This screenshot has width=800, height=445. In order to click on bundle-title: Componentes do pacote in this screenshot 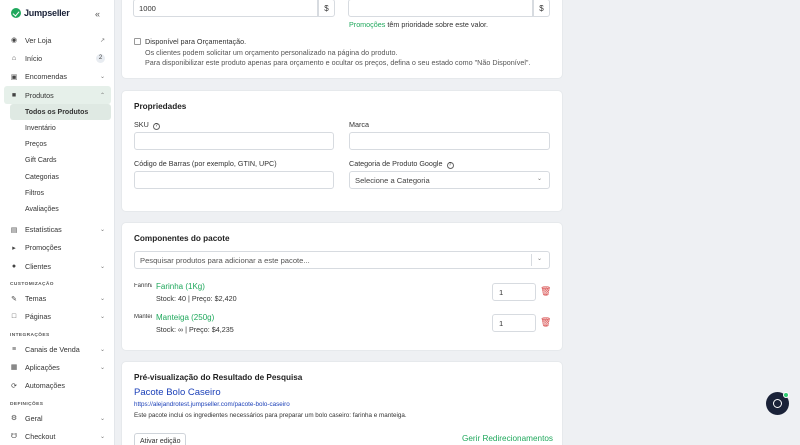, I will do `click(182, 238)`.